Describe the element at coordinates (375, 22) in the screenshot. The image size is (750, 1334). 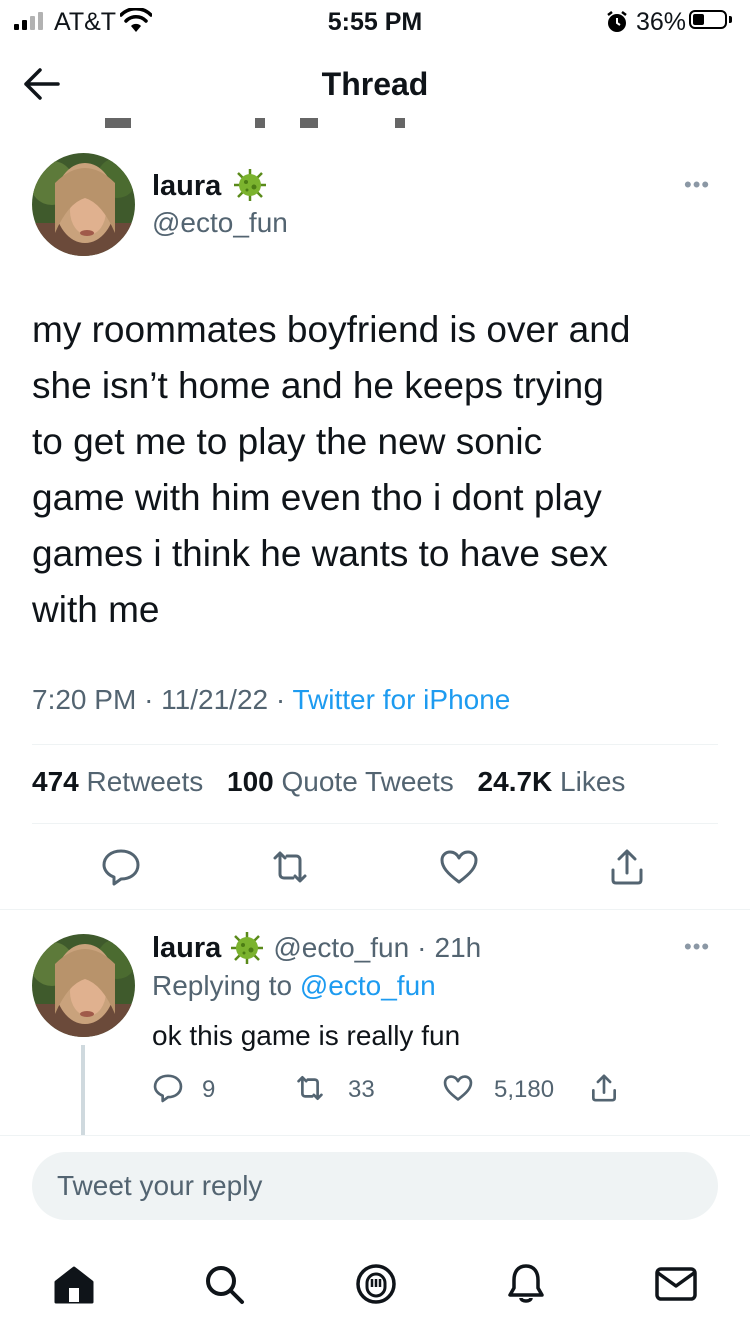
I see `status-bar: AT&T 5:55 PM 36%` at that location.